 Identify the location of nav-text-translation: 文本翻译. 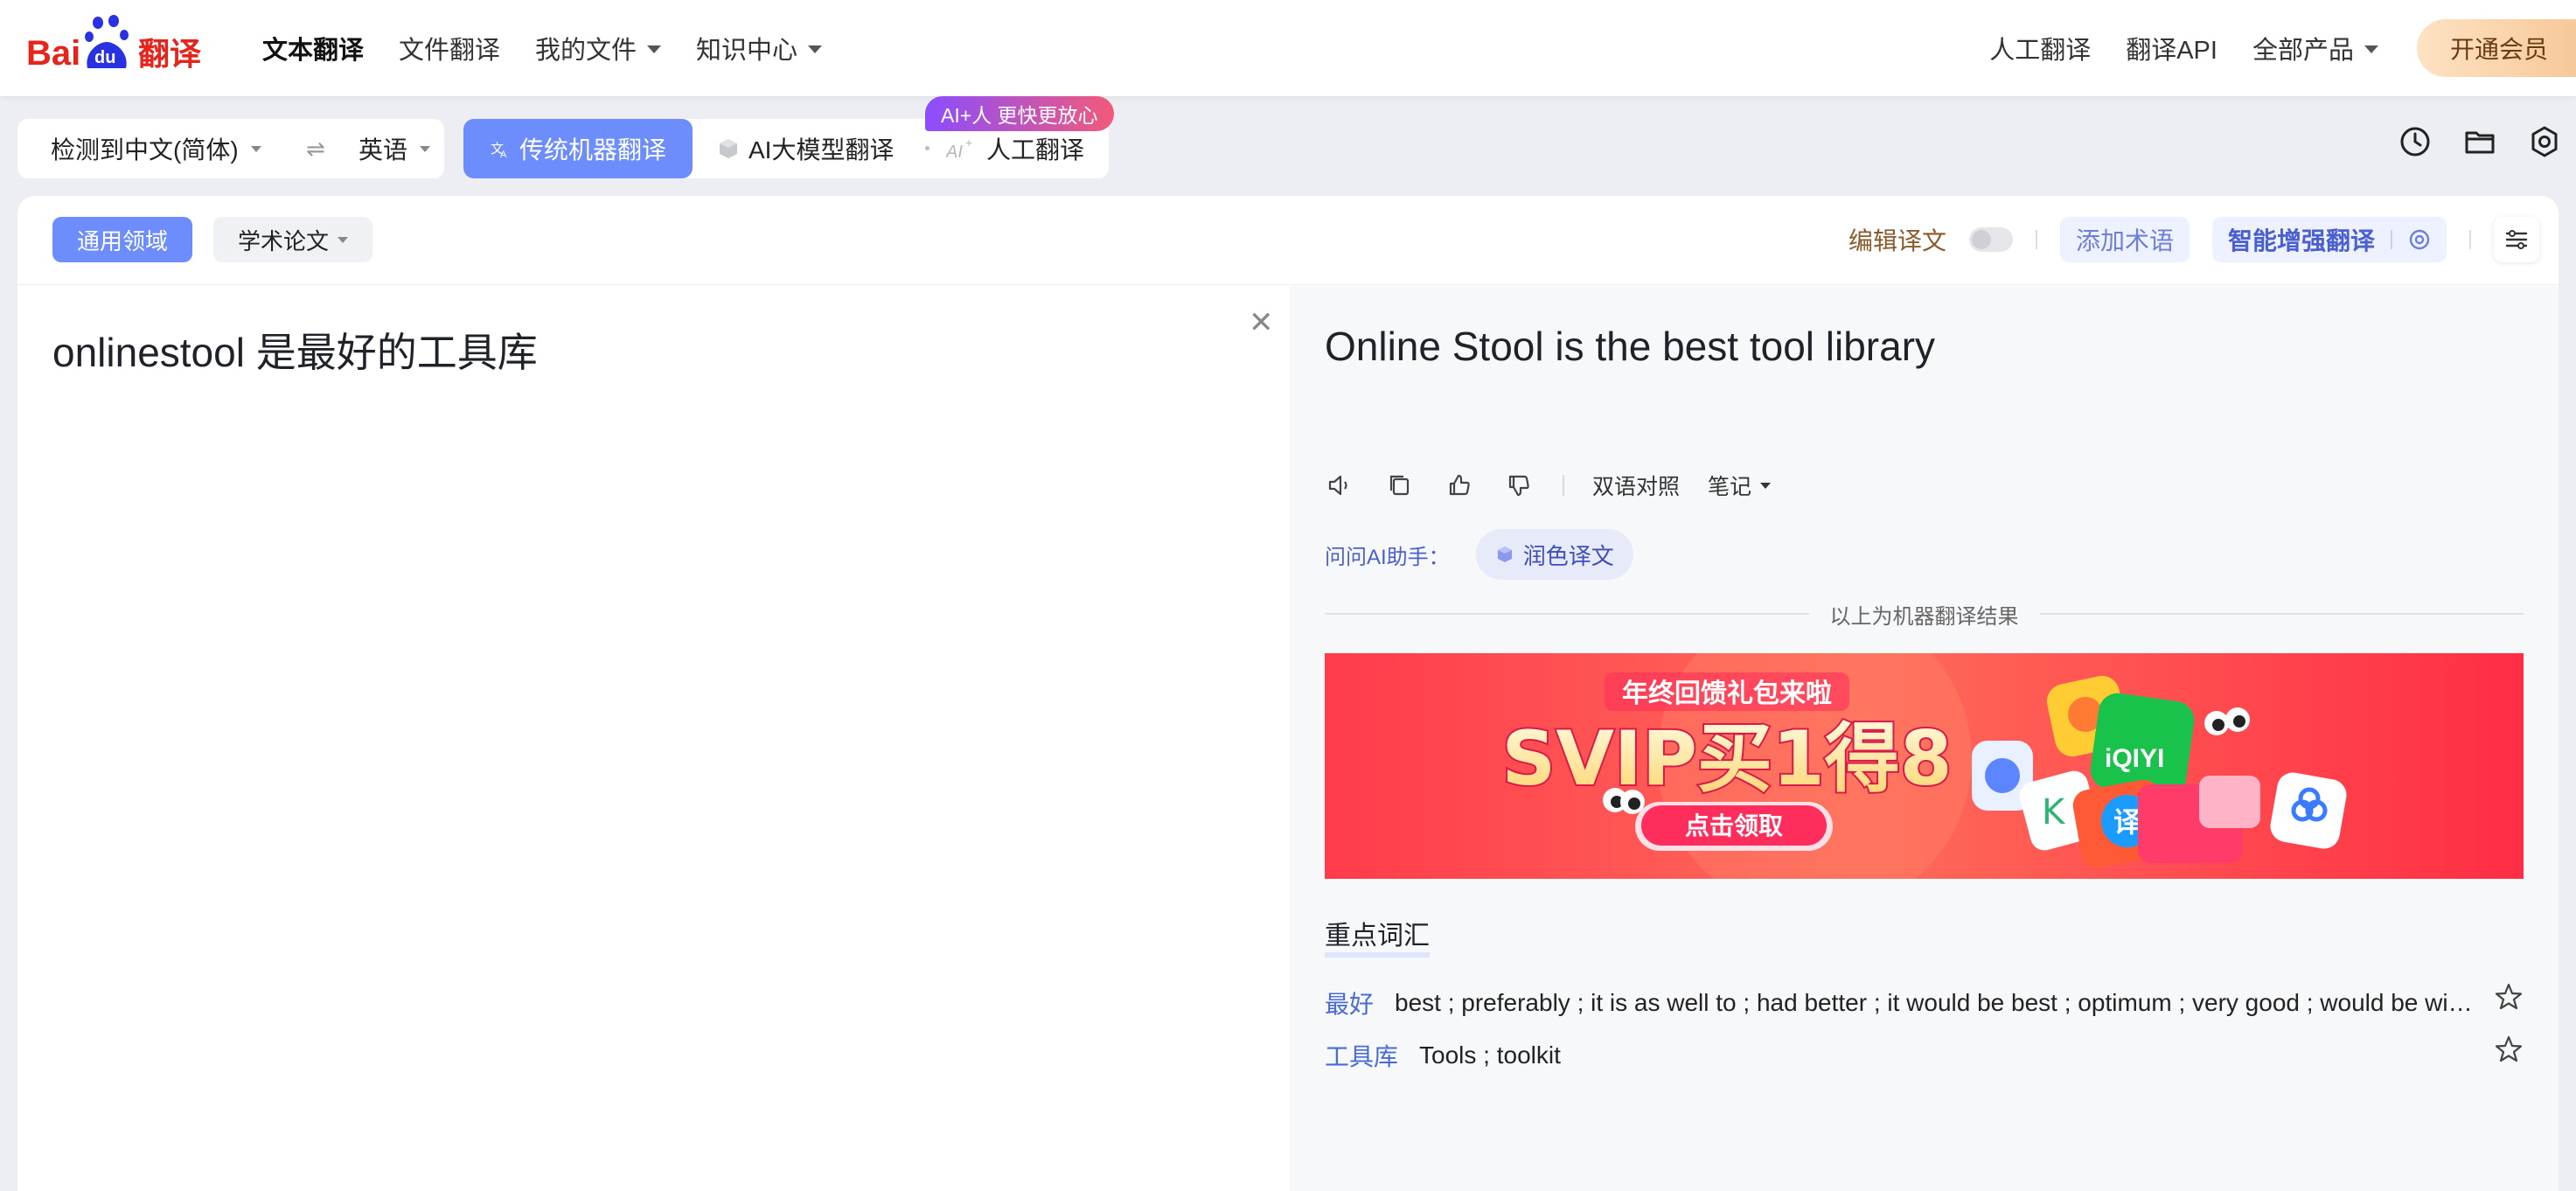
(313, 48).